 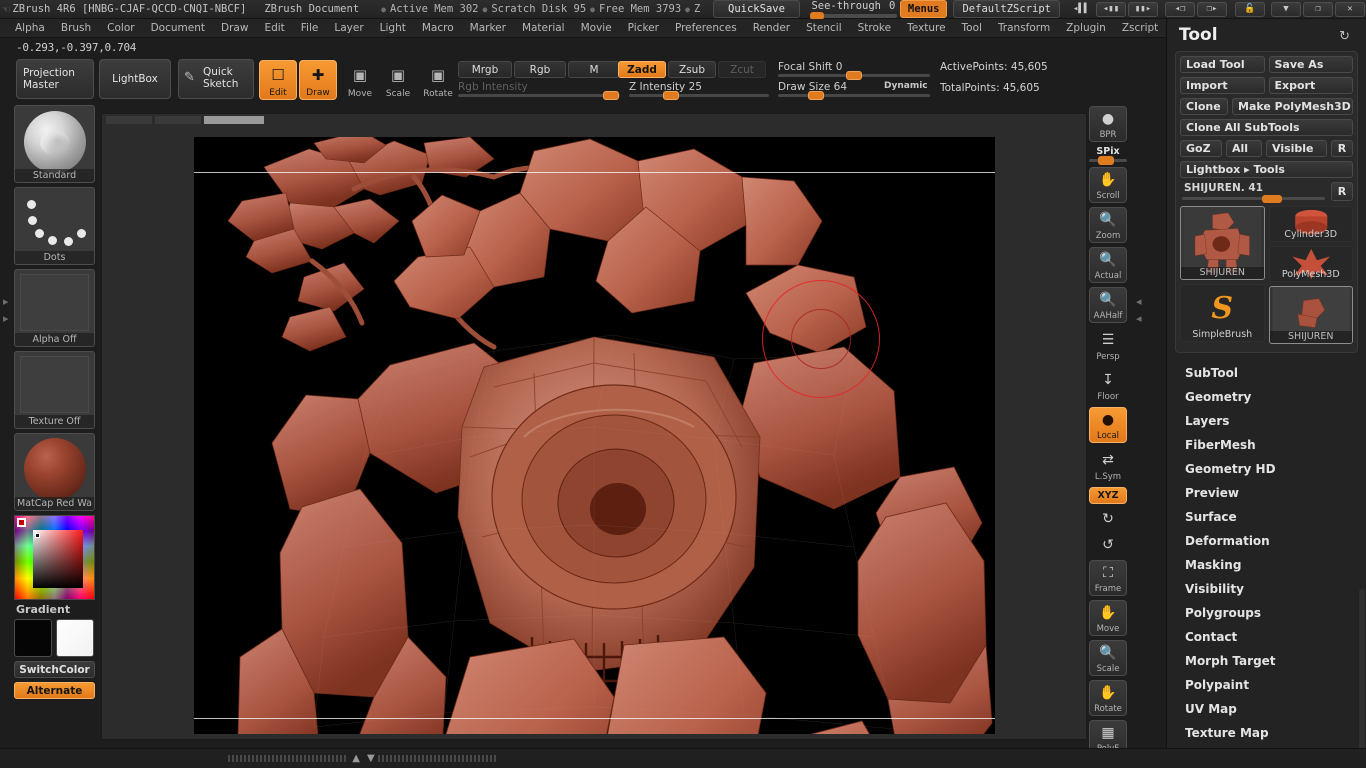 I want to click on tool-item-knob, so click(x=1272, y=199).